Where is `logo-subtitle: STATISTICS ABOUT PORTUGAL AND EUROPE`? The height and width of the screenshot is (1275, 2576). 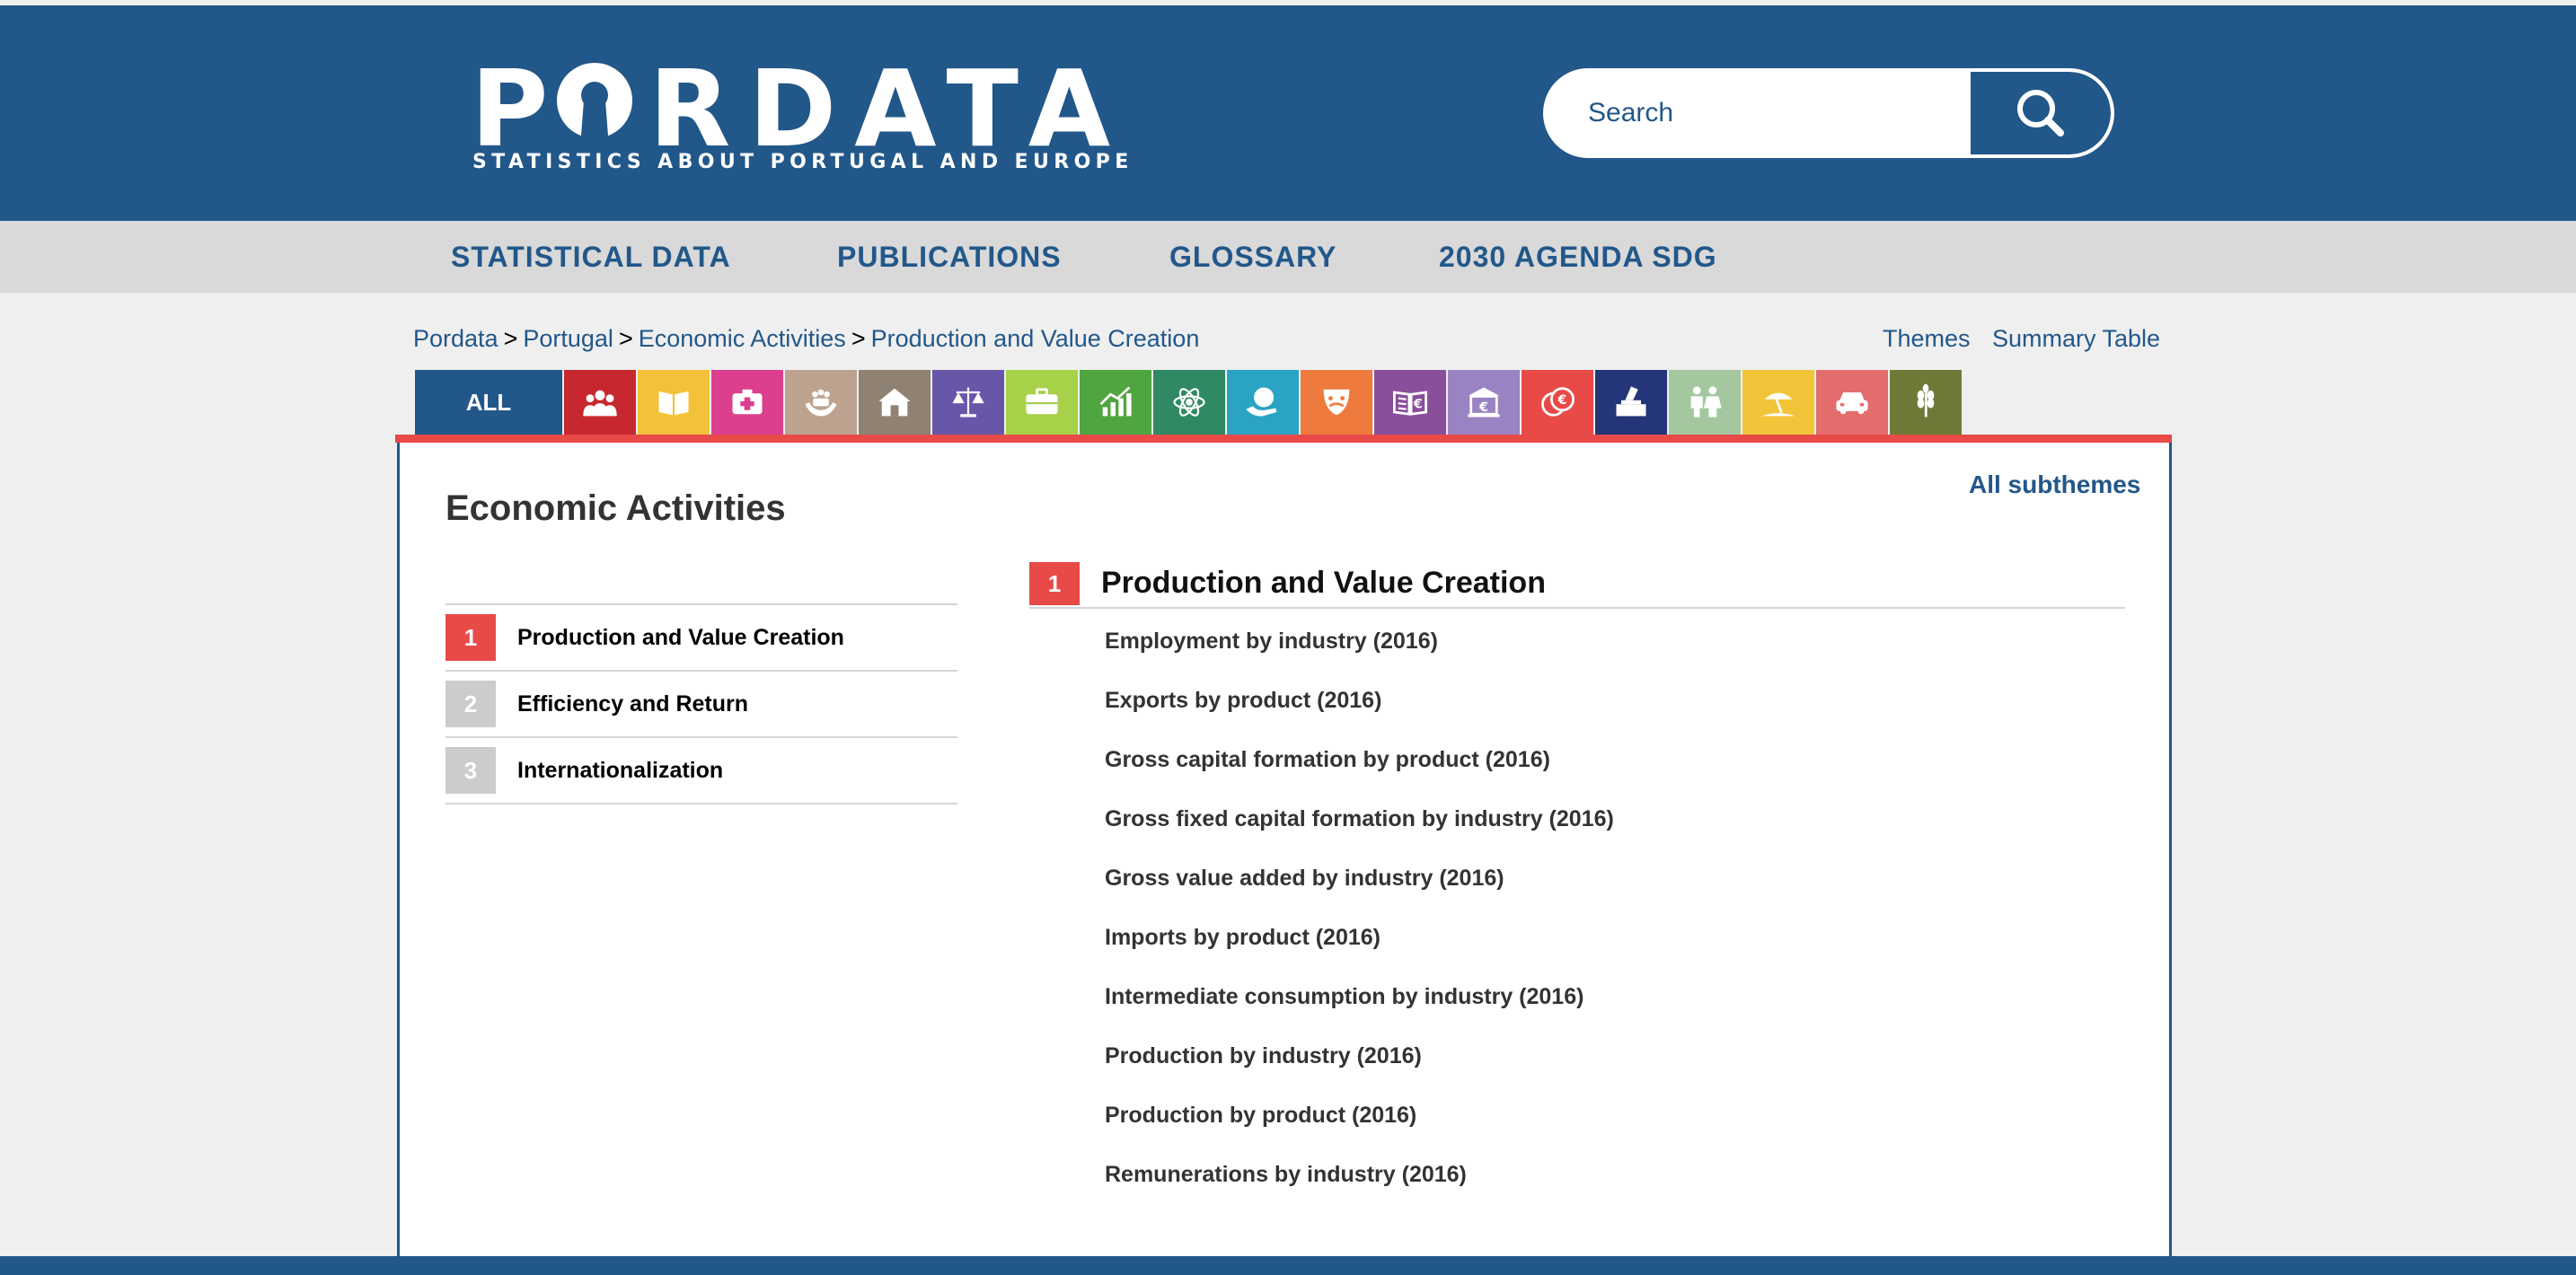
logo-subtitle: STATISTICS ABOUT PORTUGAL AND EUROPE is located at coordinates (803, 162).